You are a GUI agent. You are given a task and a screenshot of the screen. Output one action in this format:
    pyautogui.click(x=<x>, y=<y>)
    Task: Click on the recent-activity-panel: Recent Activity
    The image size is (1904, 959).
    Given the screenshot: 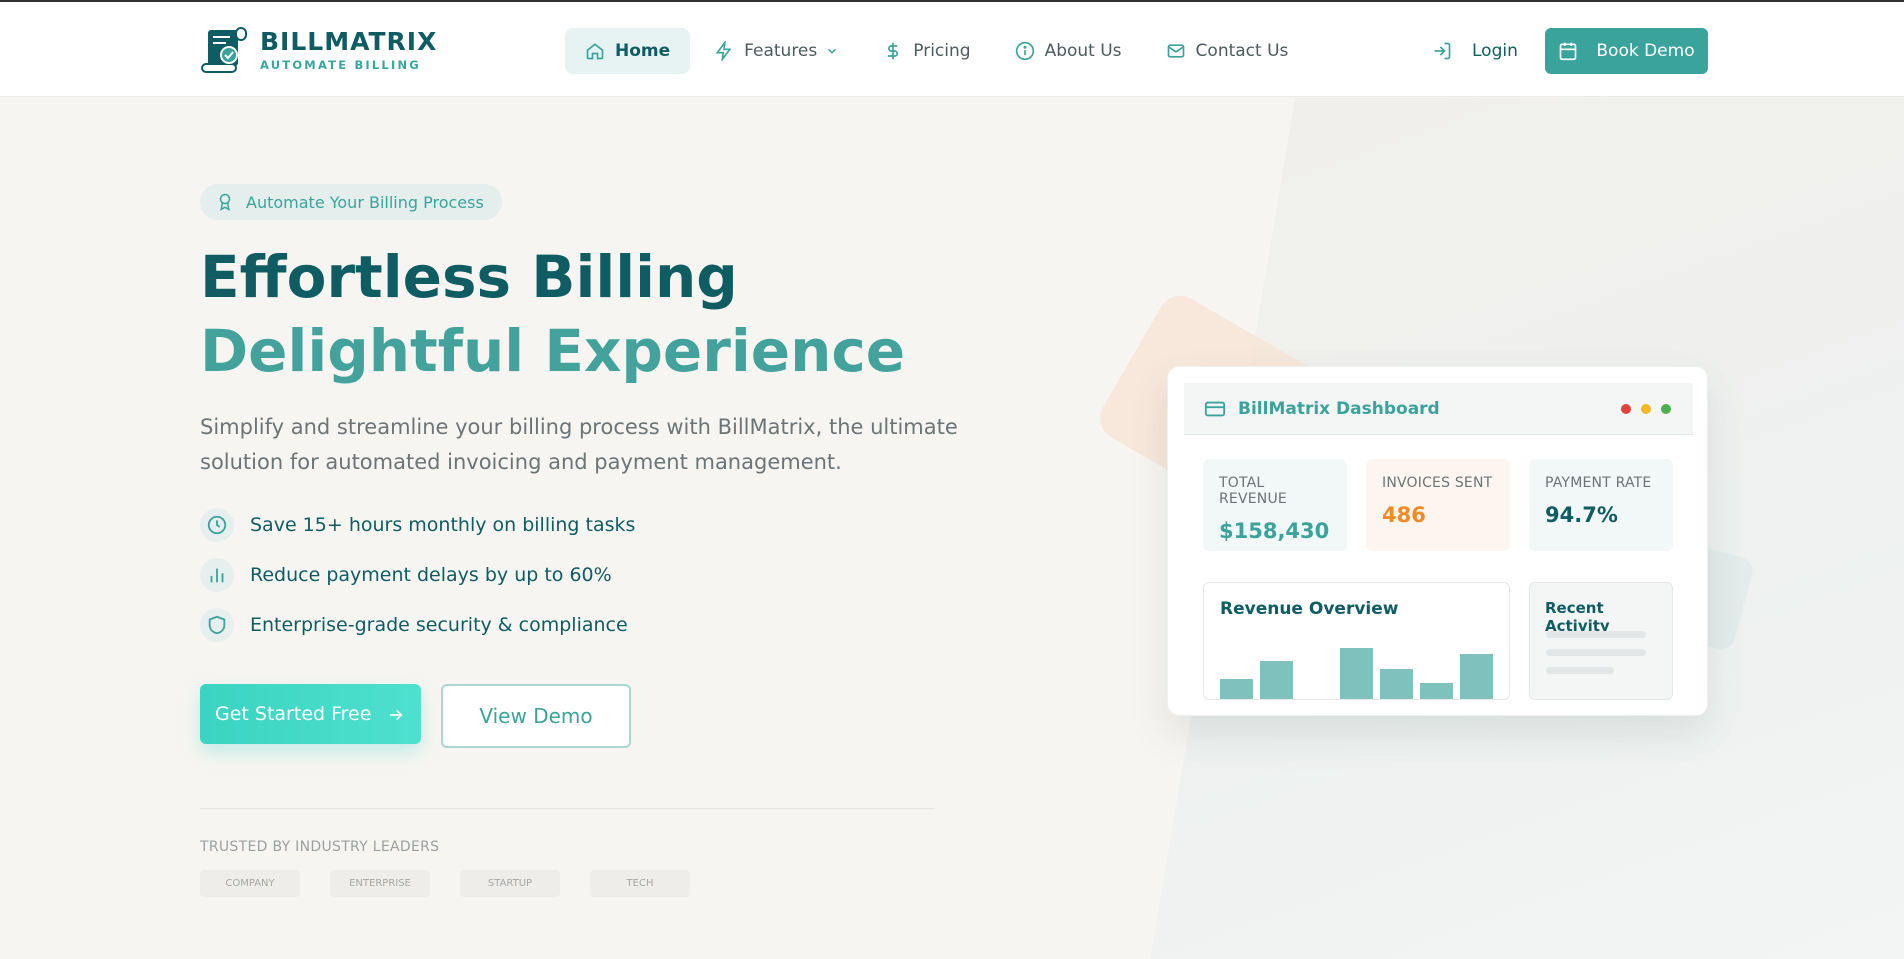 What is the action you would take?
    pyautogui.click(x=1601, y=641)
    